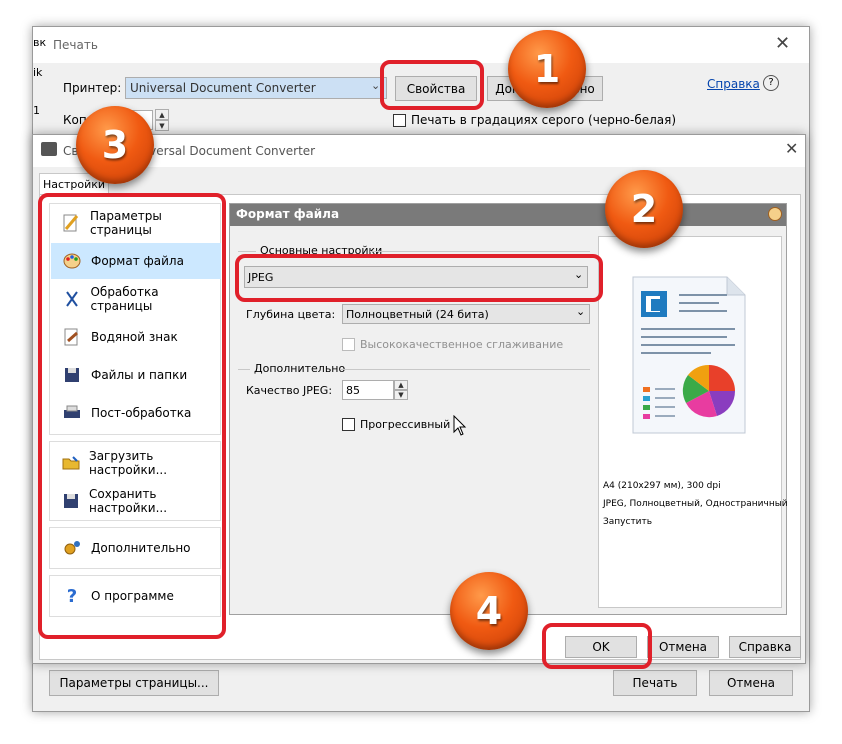 The width and height of the screenshot is (842, 744). I want to click on additional-group: Дополнительно, so click(300, 368).